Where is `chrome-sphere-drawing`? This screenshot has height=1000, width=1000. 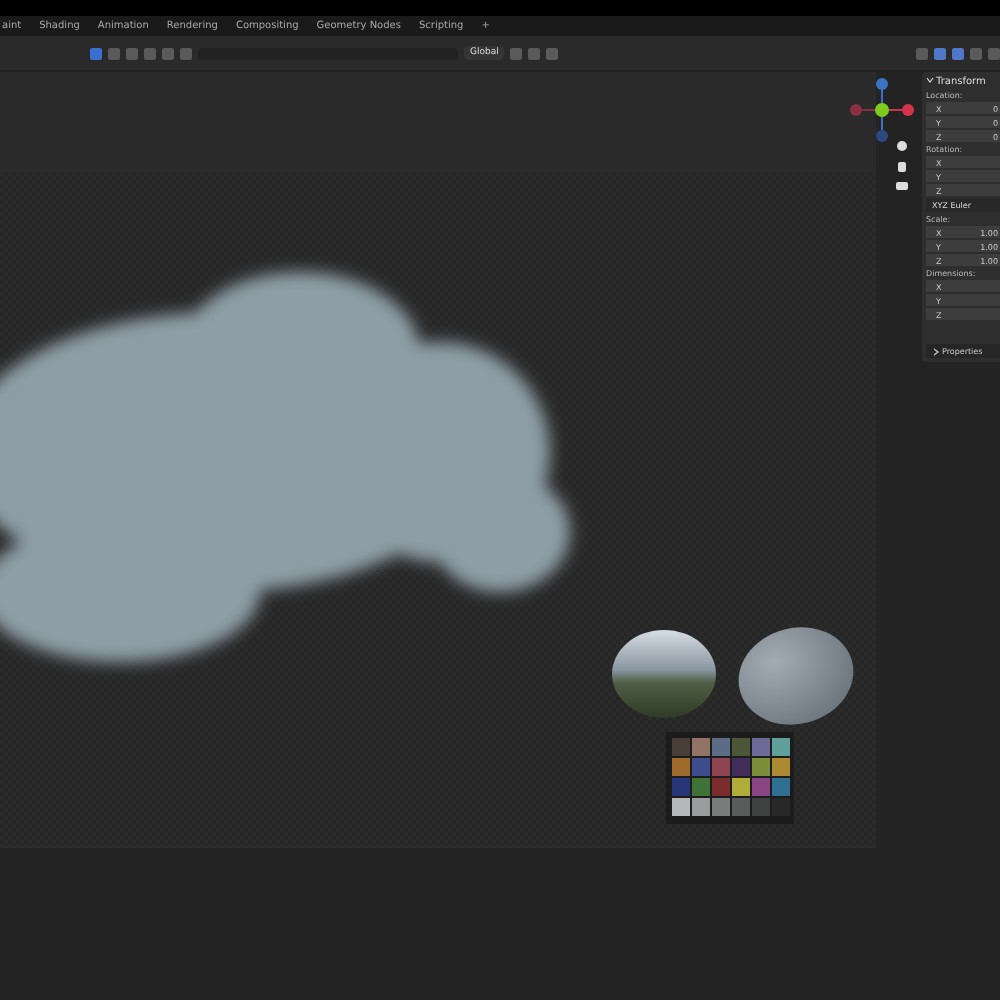 chrome-sphere-drawing is located at coordinates (664, 674).